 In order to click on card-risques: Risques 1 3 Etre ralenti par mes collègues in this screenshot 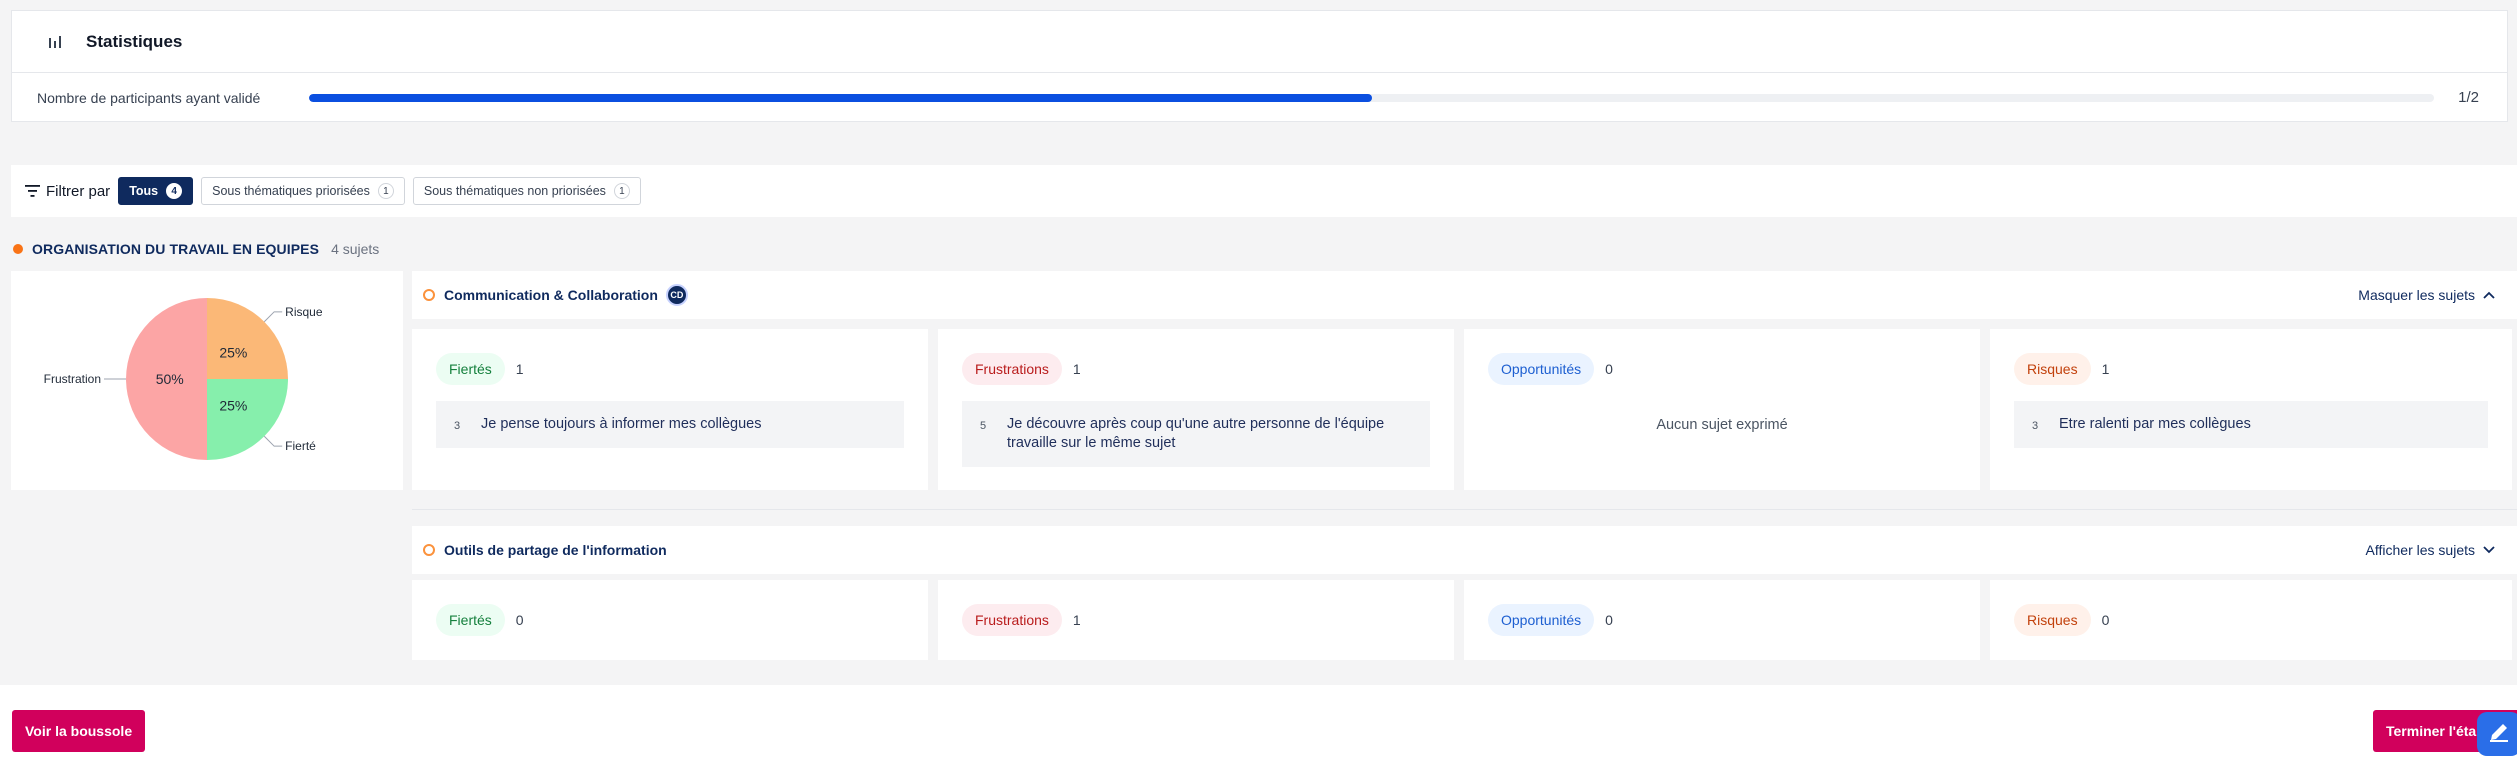, I will do `click(2251, 409)`.